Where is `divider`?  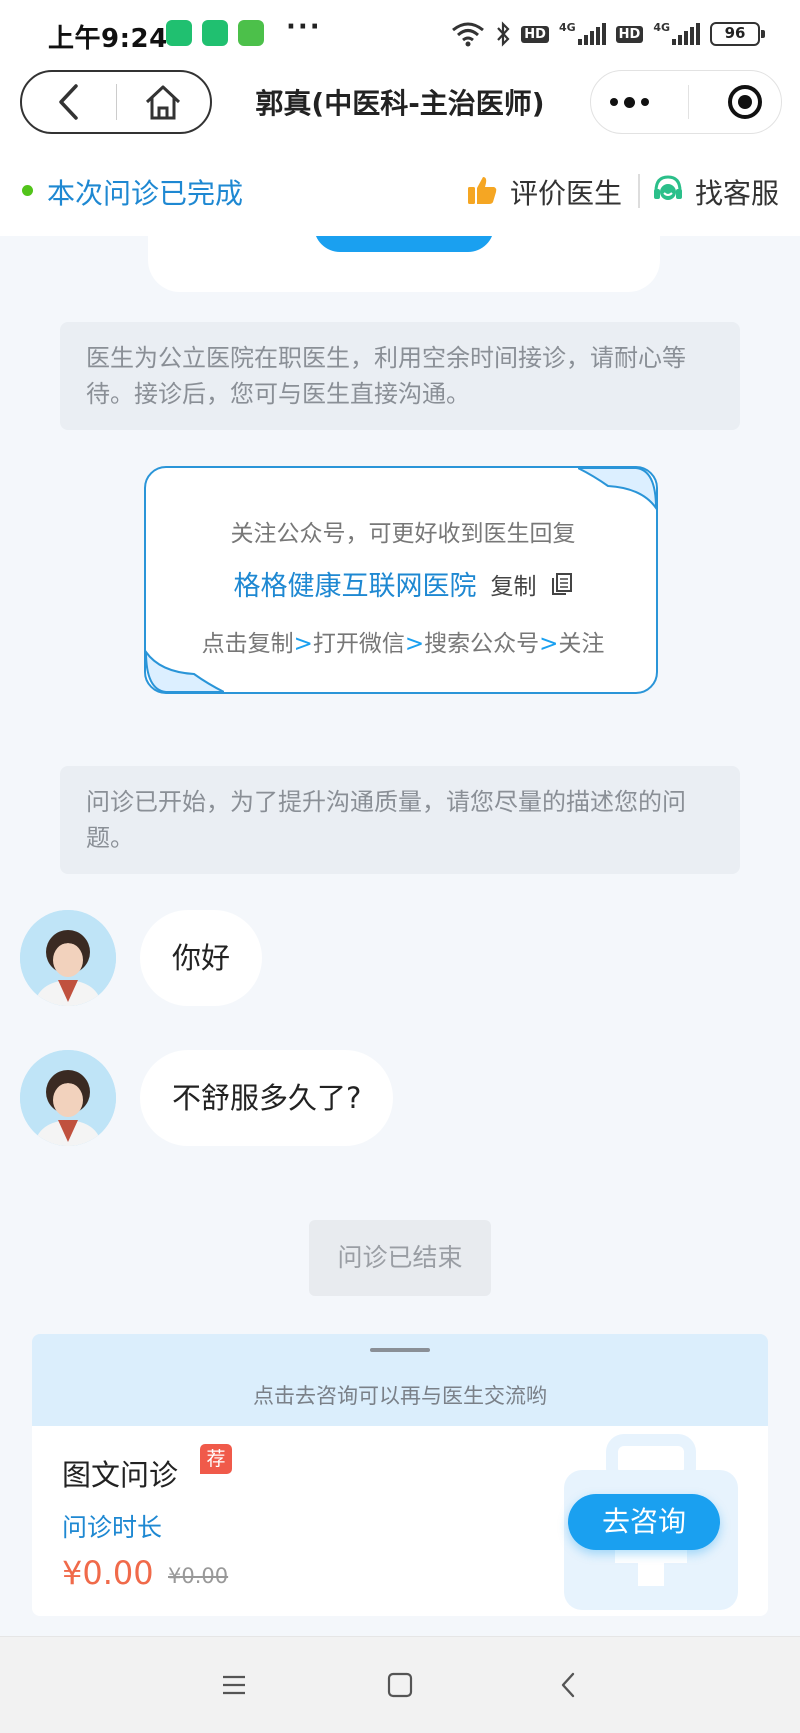 divider is located at coordinates (639, 191).